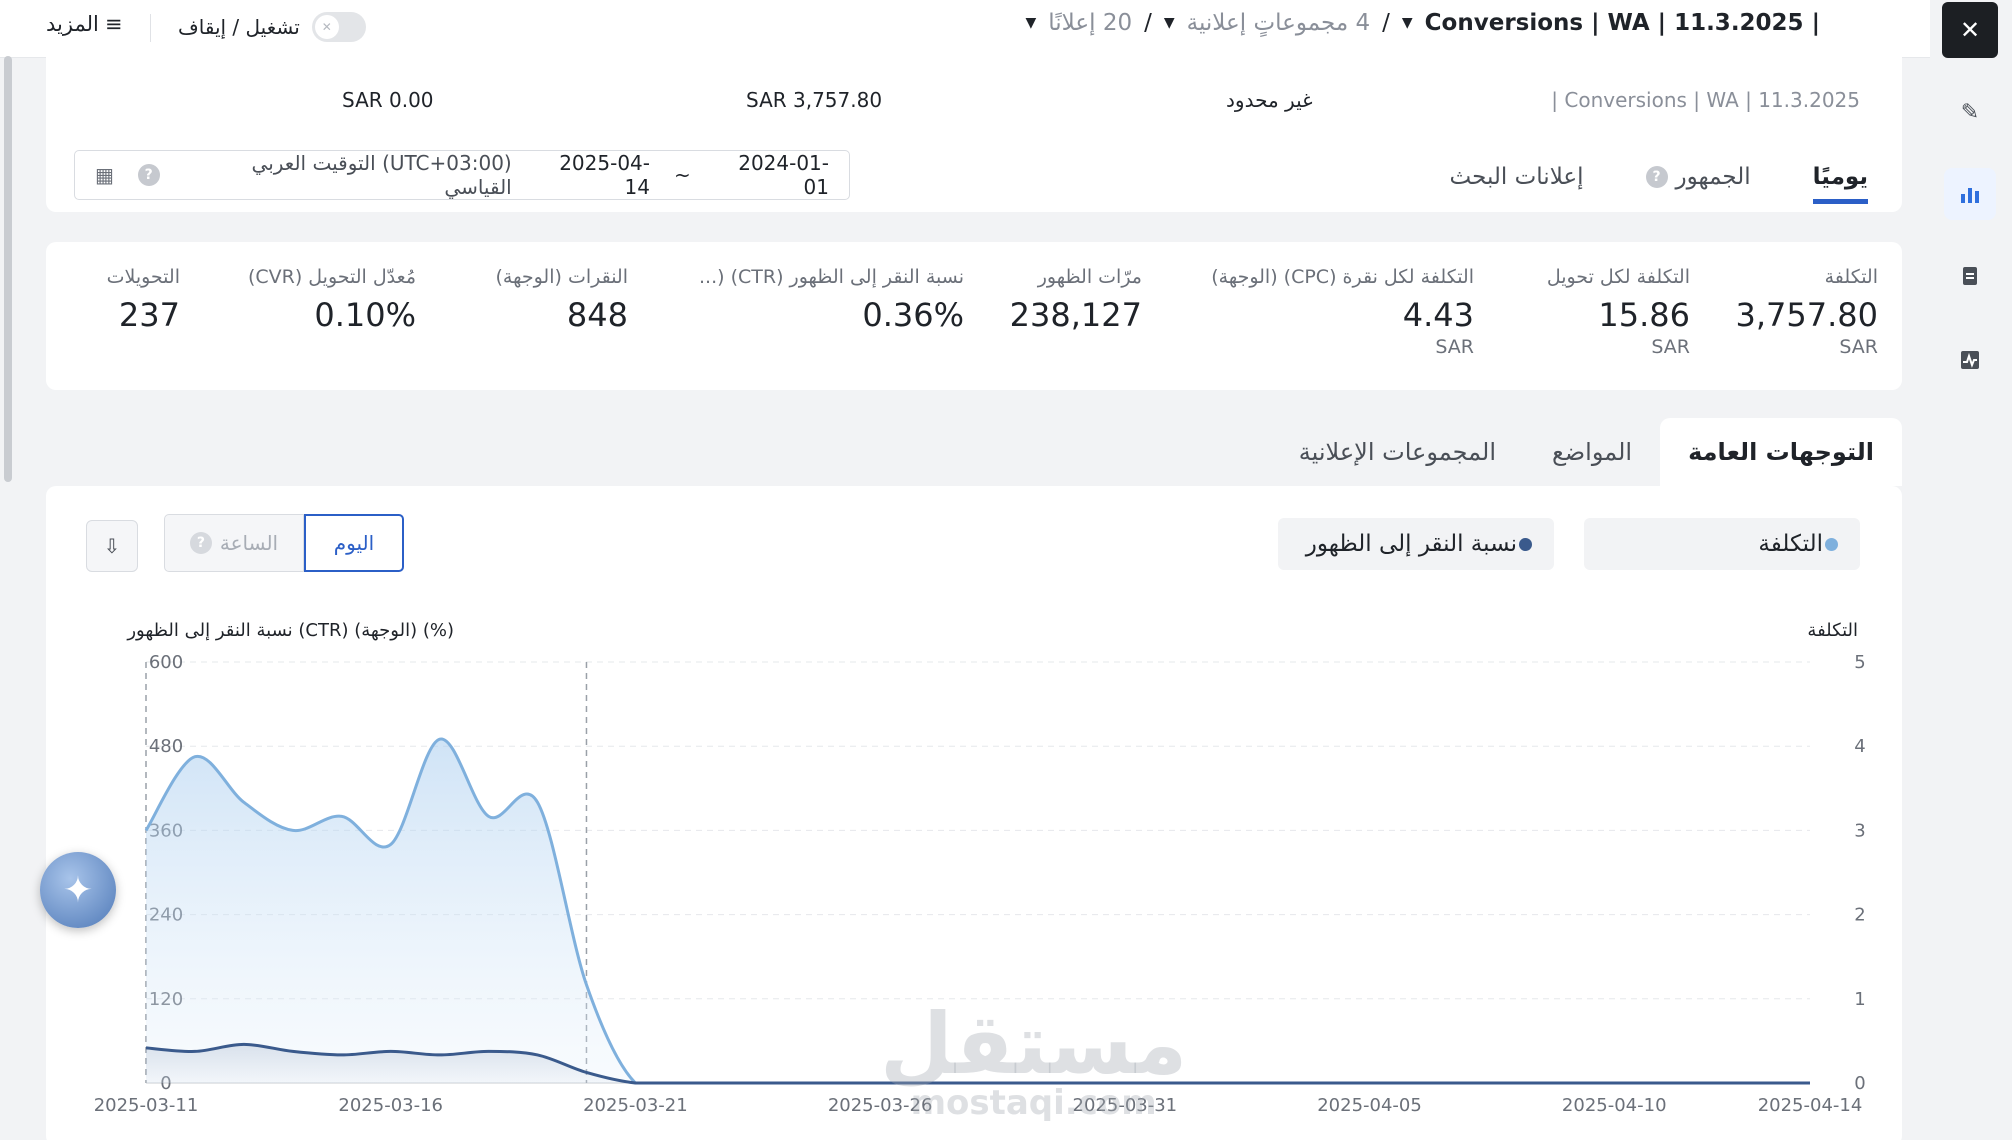 Image resolution: width=2012 pixels, height=1140 pixels. I want to click on document-icon, so click(1970, 276).